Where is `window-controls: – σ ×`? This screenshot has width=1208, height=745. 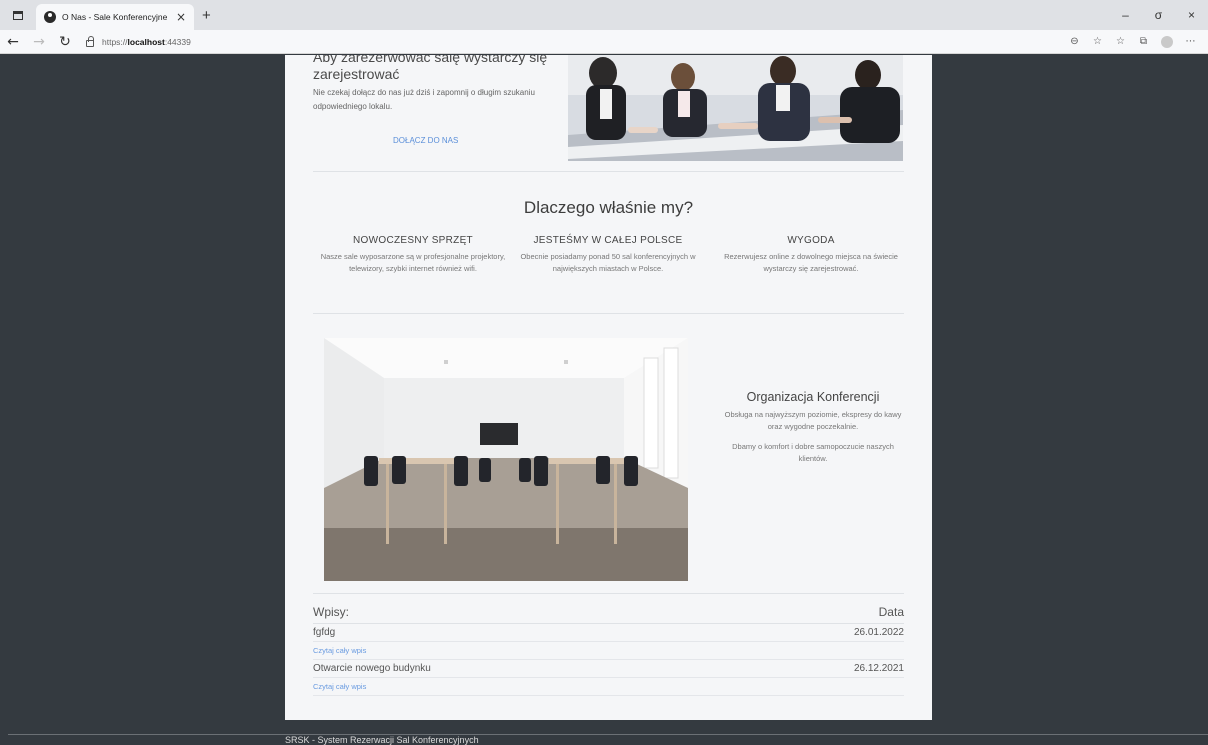
window-controls: – σ × is located at coordinates (1158, 15).